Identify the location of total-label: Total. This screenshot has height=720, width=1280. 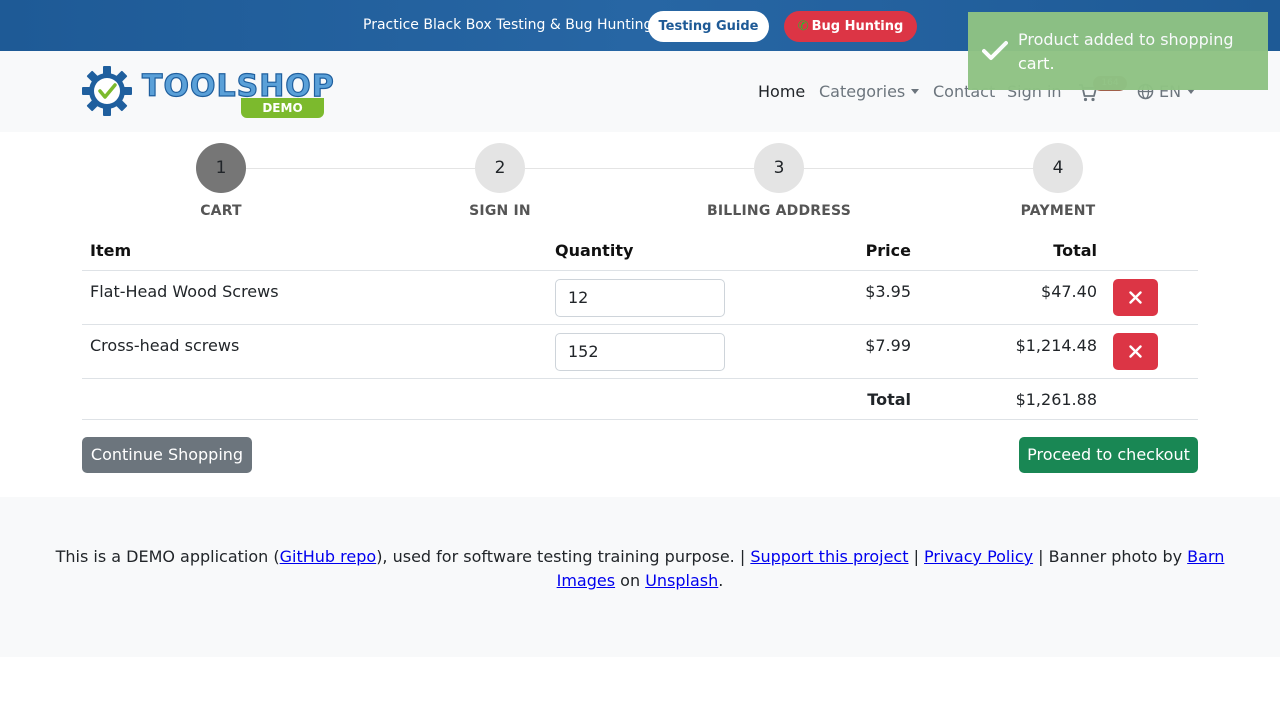
(889, 399).